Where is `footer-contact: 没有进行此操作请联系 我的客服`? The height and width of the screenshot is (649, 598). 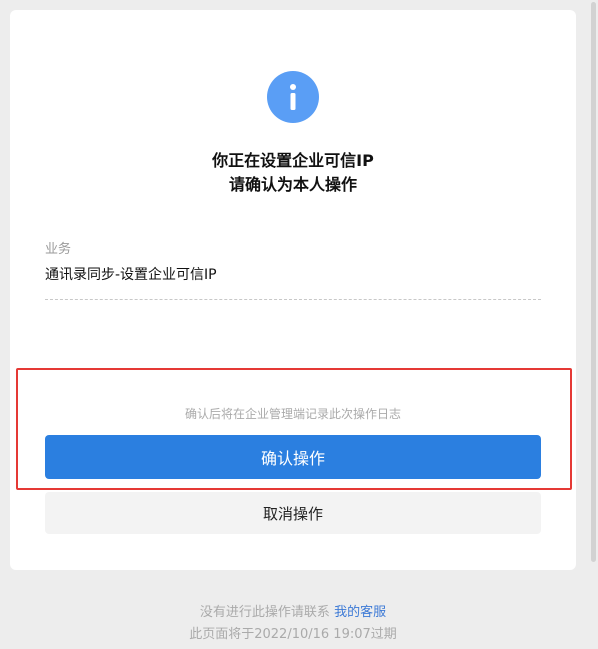
footer-contact: 没有进行此操作请联系 我的客服 is located at coordinates (293, 610).